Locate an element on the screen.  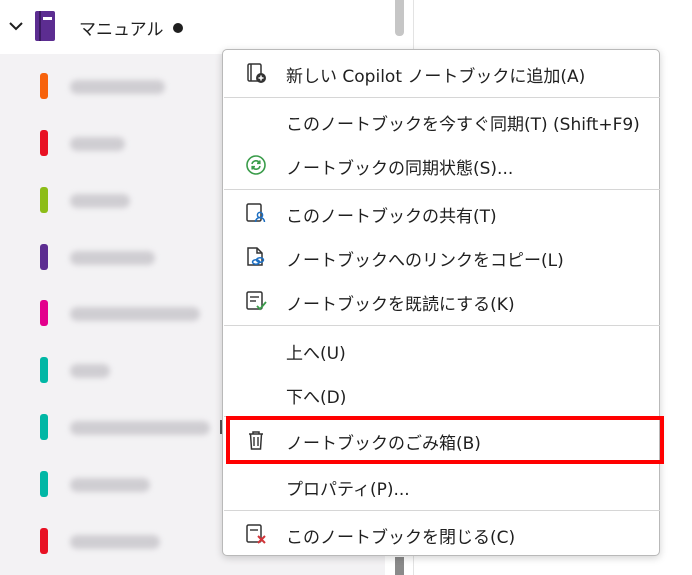
menu-item-label: 下へ(D) is located at coordinates (316, 398).